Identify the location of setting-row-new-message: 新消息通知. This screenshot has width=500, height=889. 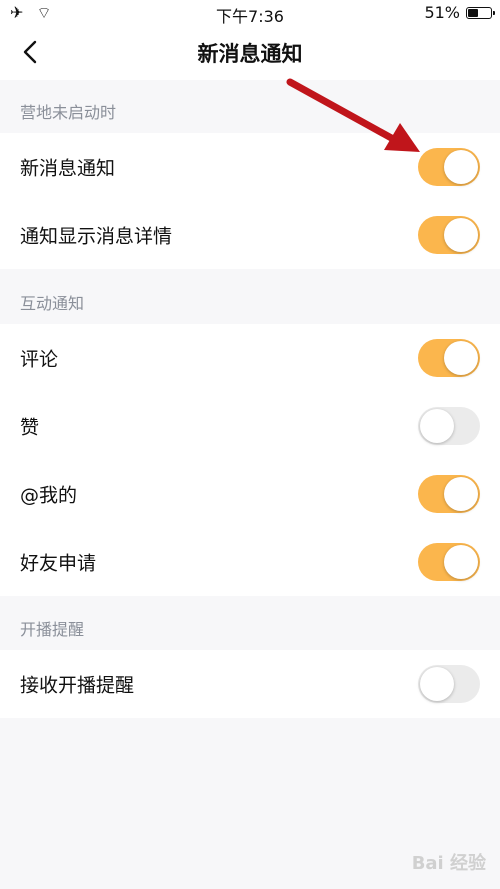
(250, 167).